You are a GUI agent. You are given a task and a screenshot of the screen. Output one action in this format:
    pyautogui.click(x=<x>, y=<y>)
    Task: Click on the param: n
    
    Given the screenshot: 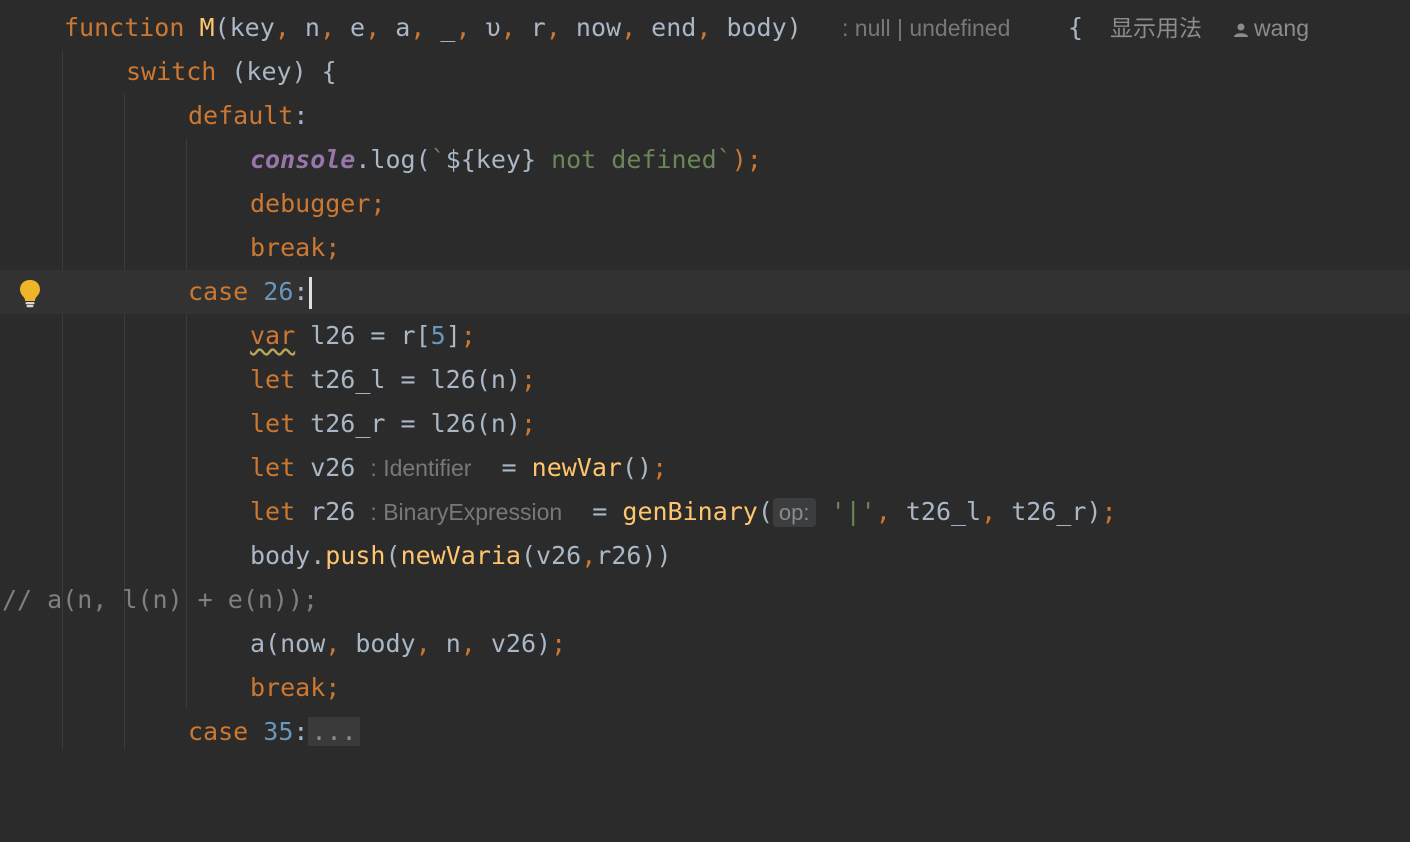 What is the action you would take?
    pyautogui.click(x=312, y=27)
    